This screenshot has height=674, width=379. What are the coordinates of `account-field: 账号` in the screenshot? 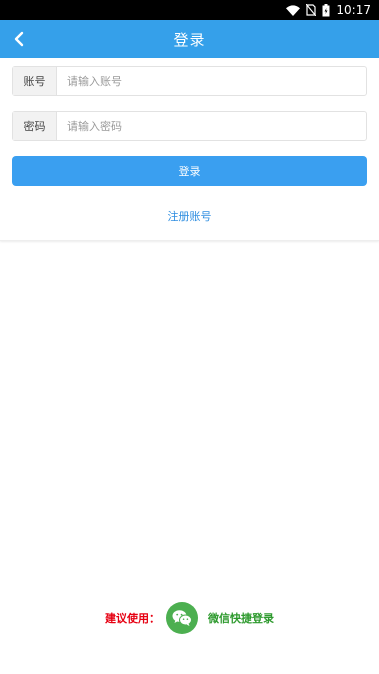 It's located at (189, 81).